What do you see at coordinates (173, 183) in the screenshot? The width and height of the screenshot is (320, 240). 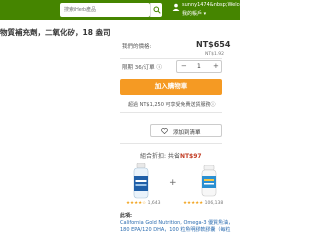 I see `plus-icon: +` at bounding box center [173, 183].